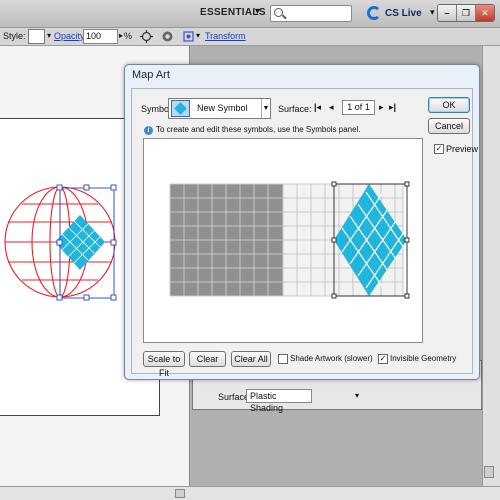  What do you see at coordinates (374, 13) in the screenshot?
I see `cs-live-icon` at bounding box center [374, 13].